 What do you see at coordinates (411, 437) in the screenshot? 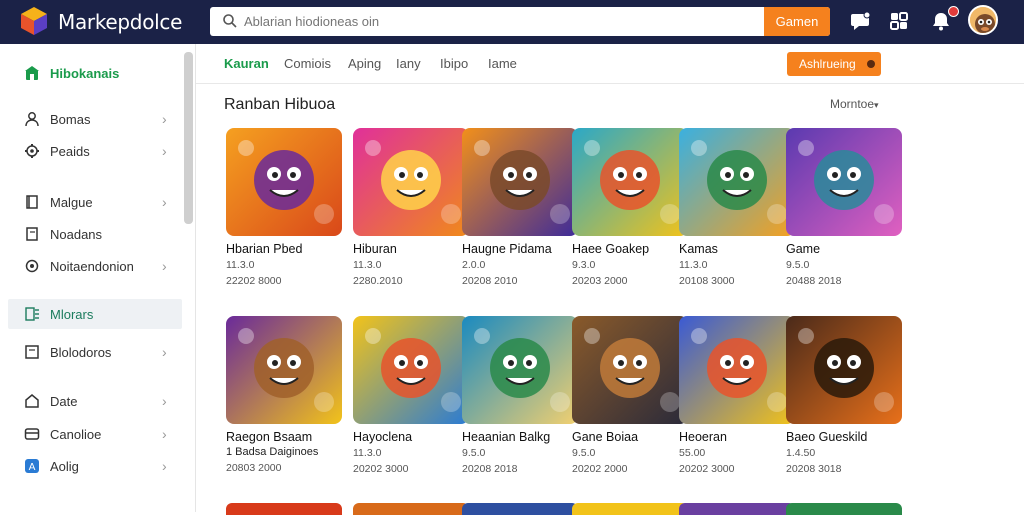
I see `game-title: Hayoclena` at bounding box center [411, 437].